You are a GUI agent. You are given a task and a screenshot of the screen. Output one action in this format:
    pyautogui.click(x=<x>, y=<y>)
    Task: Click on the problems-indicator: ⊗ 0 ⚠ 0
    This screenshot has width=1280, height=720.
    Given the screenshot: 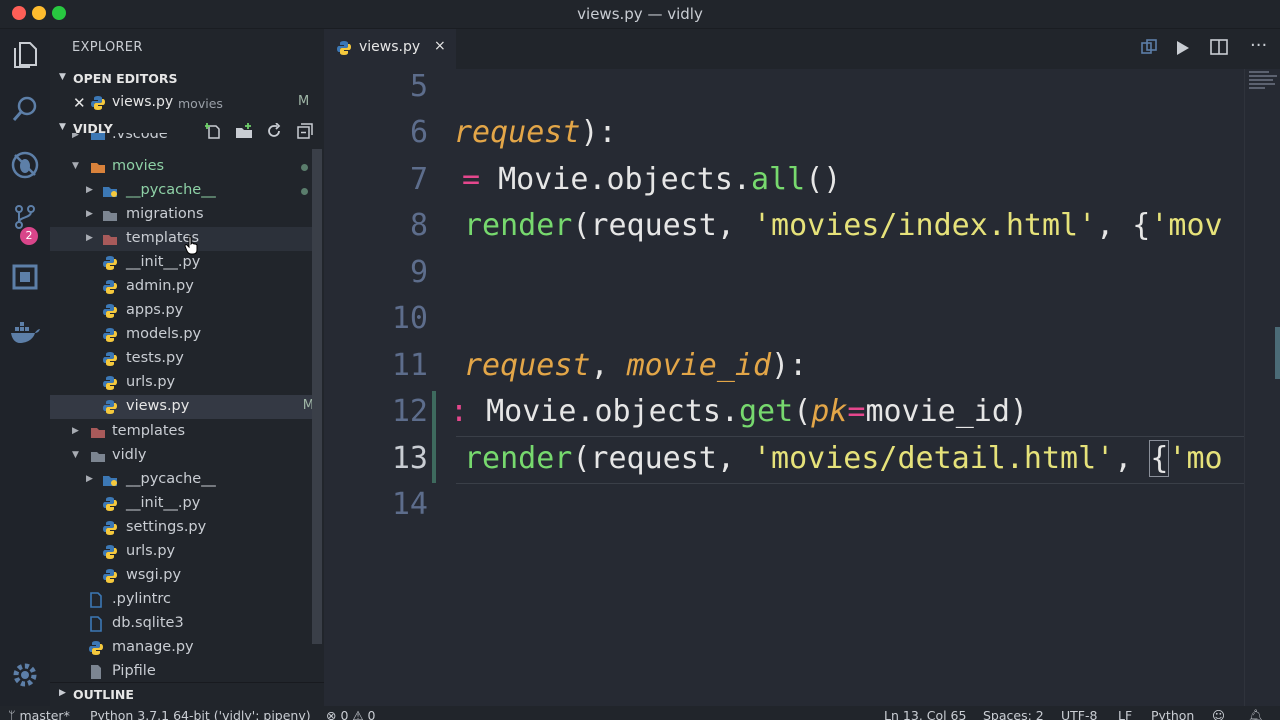 What is the action you would take?
    pyautogui.click(x=351, y=714)
    